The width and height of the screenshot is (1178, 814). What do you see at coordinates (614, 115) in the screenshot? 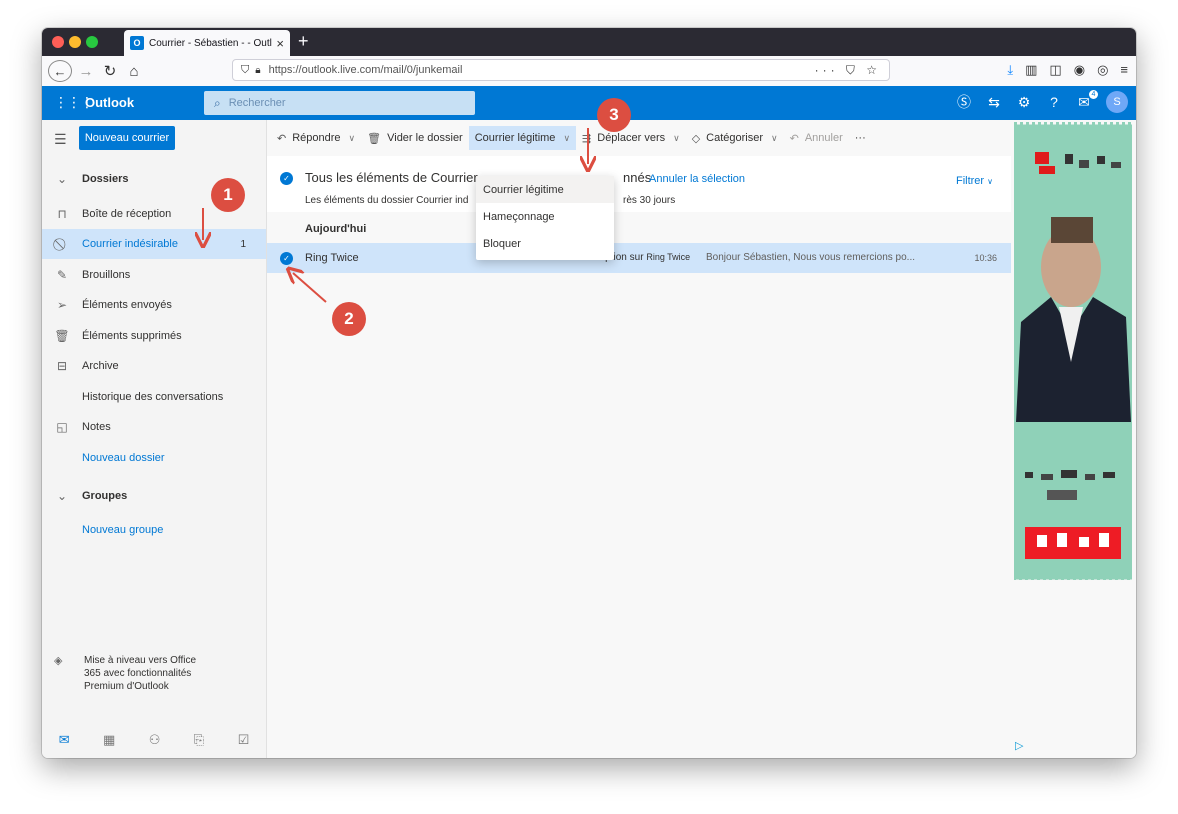
I see `annotation-badge-3: 3` at bounding box center [614, 115].